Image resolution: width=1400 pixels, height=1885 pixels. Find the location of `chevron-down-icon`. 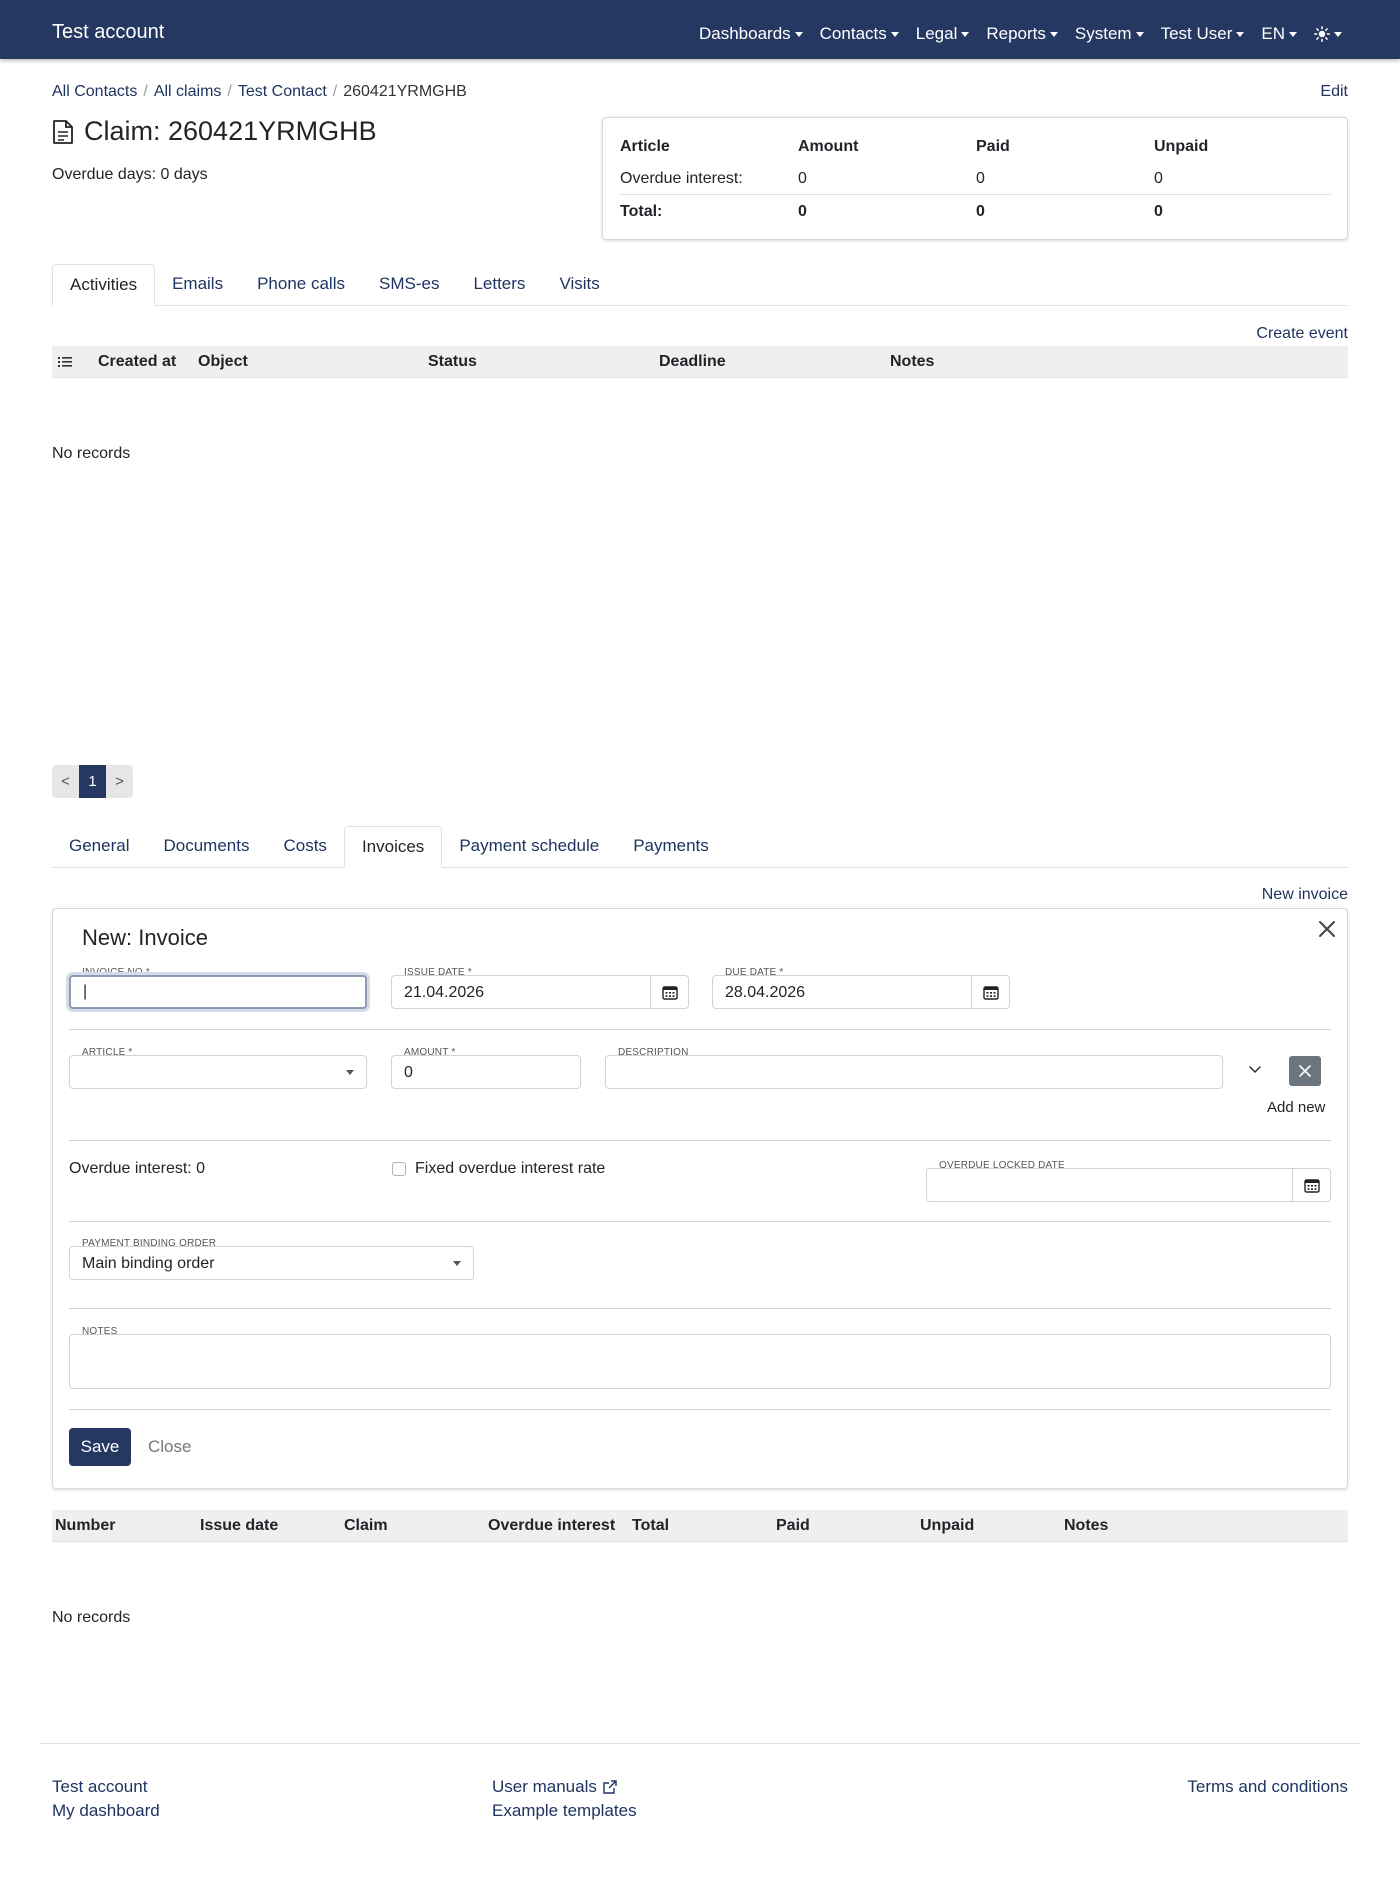

chevron-down-icon is located at coordinates (1255, 1071).